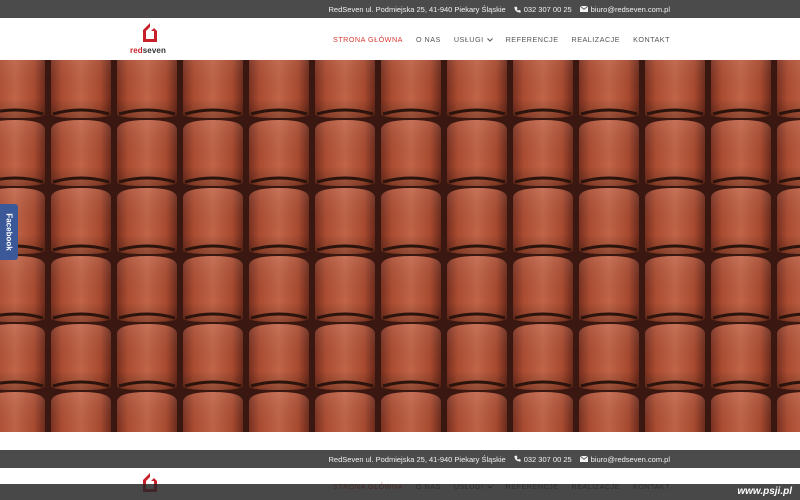 This screenshot has height=500, width=800. I want to click on nav-item-home: STRONA GŁÓWNA, so click(368, 39).